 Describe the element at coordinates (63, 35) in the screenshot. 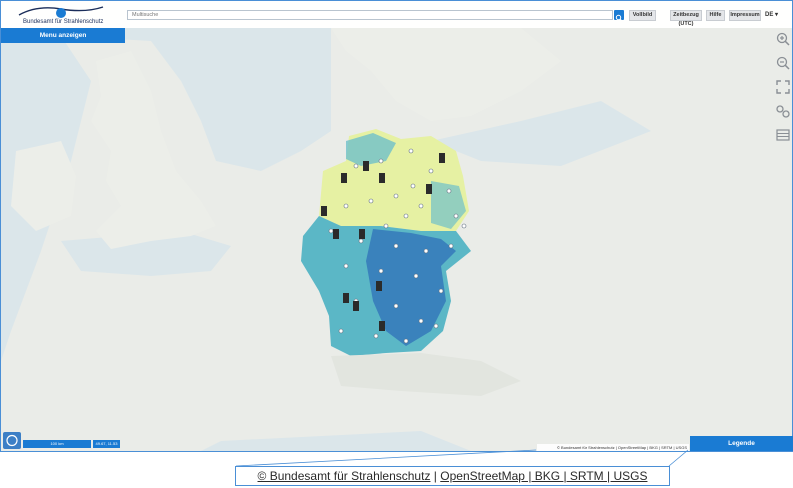

I see `show-menu-button: Menu anzeigen` at that location.